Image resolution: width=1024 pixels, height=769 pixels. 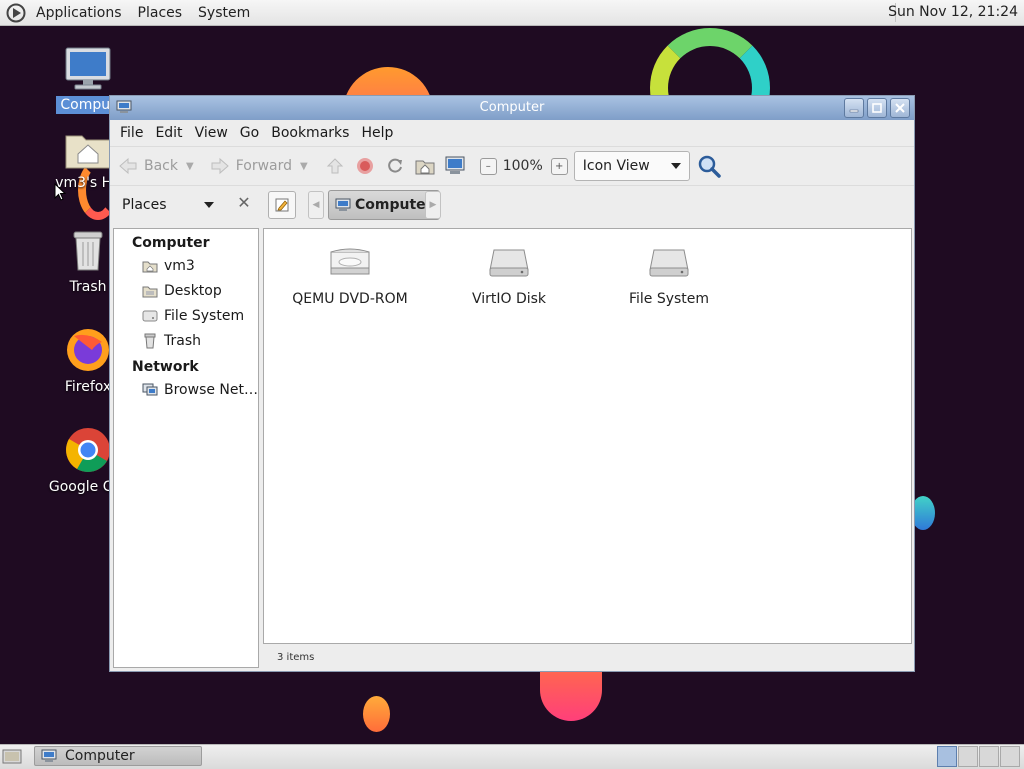 I want to click on back-arrow-icon, so click(x=128, y=166).